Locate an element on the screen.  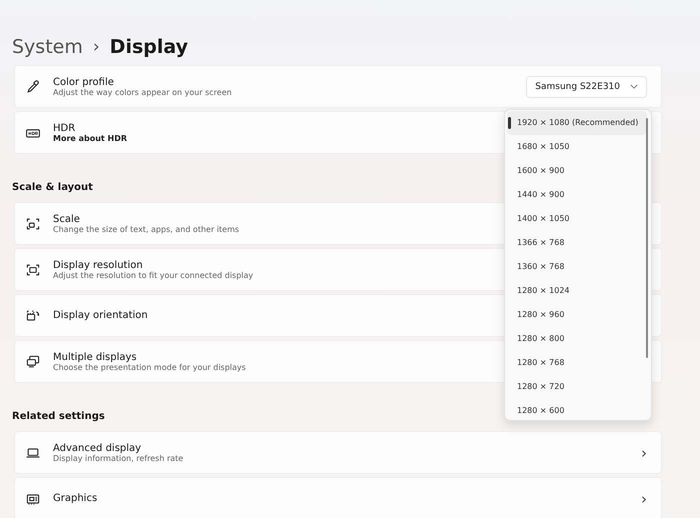
resolution-option: 1280 × 600 is located at coordinates (577, 409).